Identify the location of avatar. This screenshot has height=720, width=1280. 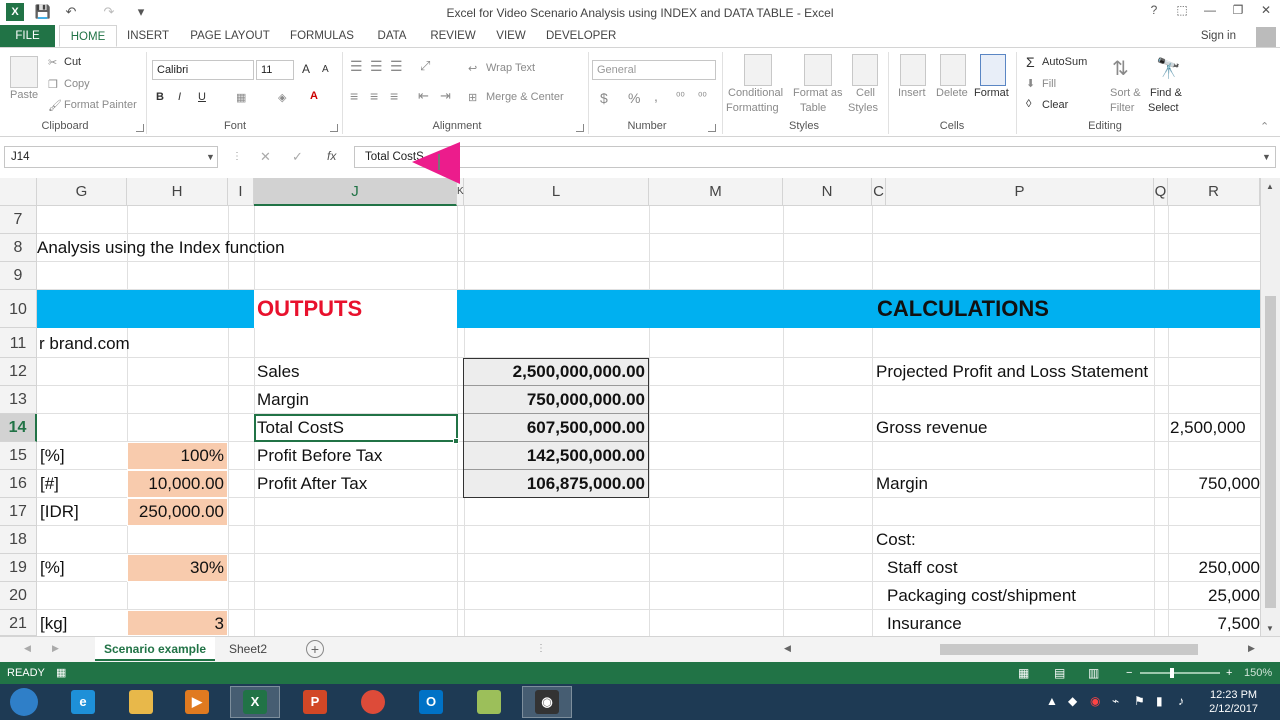
(1266, 37).